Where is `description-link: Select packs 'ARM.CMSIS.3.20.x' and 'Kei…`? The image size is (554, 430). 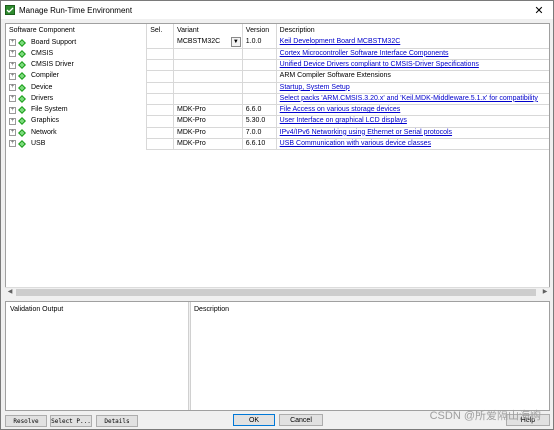 description-link: Select packs 'ARM.CMSIS.3.20.x' and 'Kei… is located at coordinates (409, 98).